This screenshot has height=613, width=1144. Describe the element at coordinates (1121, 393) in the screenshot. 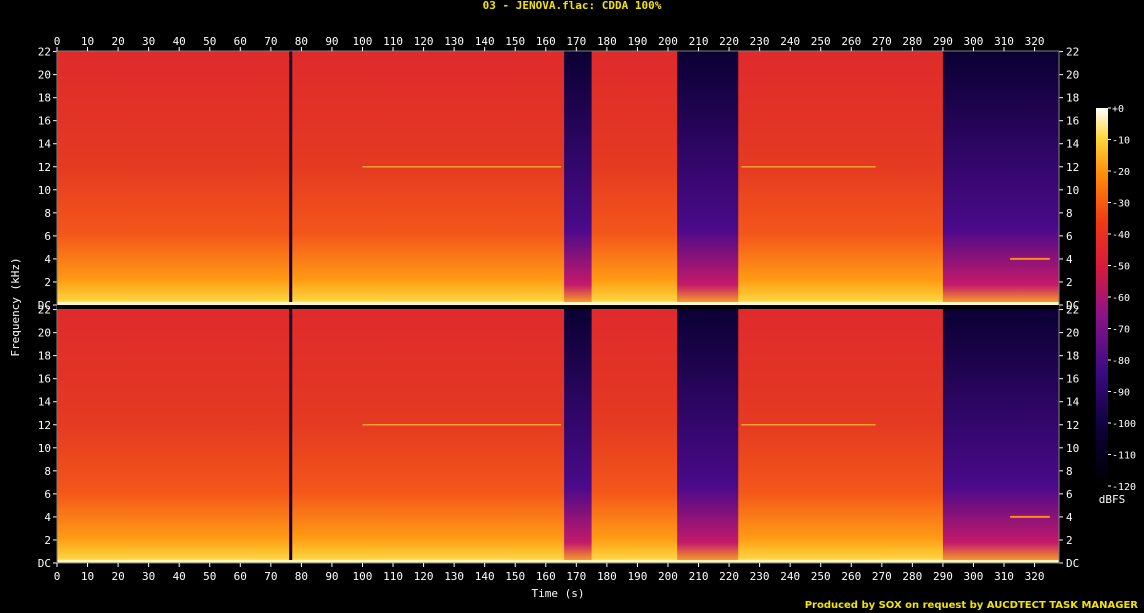

I see `colorbar-tick-label: -90` at that location.